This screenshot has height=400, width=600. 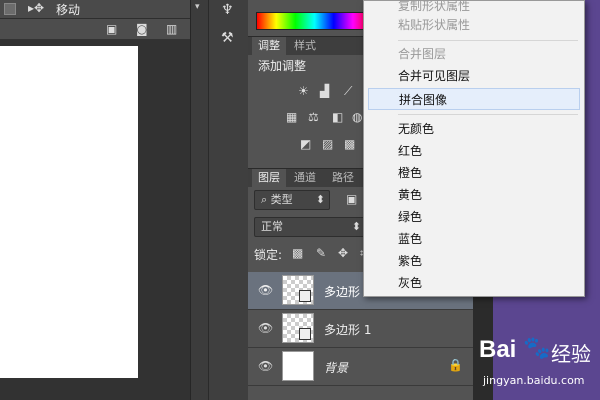 What do you see at coordinates (474, 151) in the screenshot?
I see `menu-item-red: 红色` at bounding box center [474, 151].